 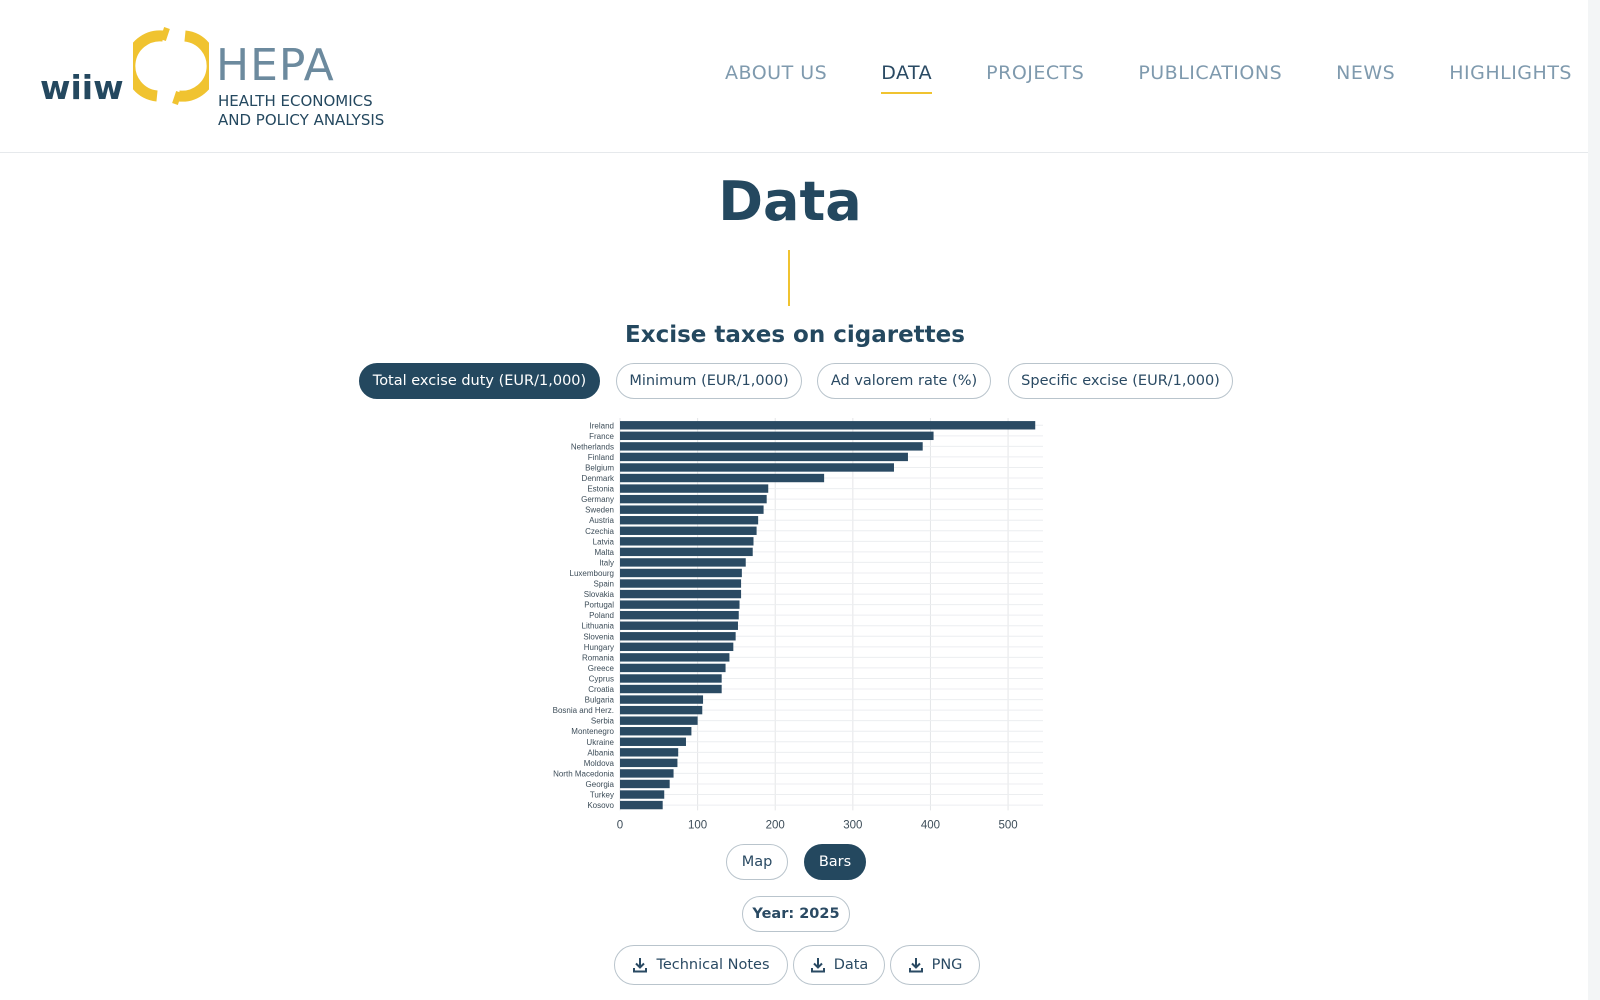 What do you see at coordinates (599, 531) in the screenshot?
I see `category-label-10: Czechia` at bounding box center [599, 531].